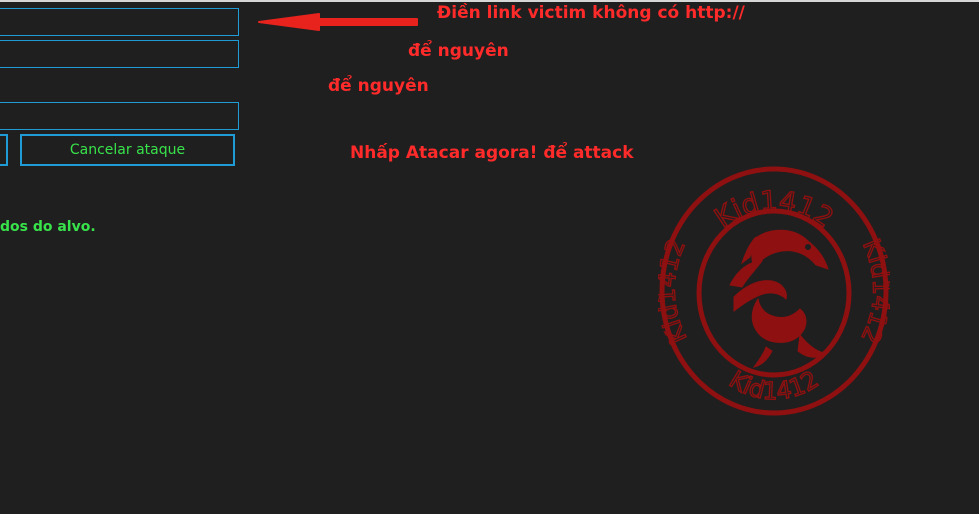  Describe the element at coordinates (4, 150) in the screenshot. I see `attack-now-button` at that location.